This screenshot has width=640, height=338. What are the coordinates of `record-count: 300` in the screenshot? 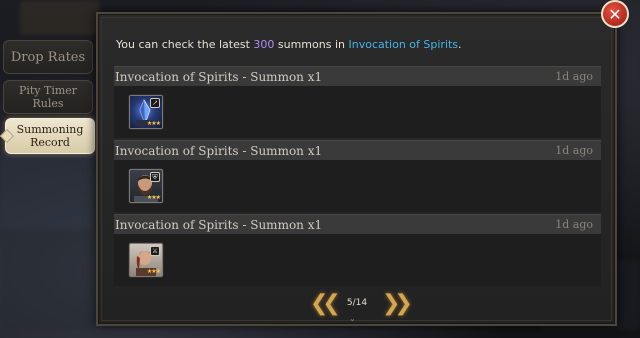 It's located at (264, 44).